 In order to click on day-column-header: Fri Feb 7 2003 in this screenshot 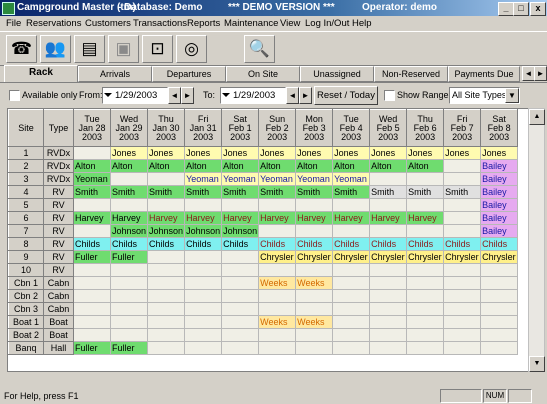, I will do `click(462, 128)`.